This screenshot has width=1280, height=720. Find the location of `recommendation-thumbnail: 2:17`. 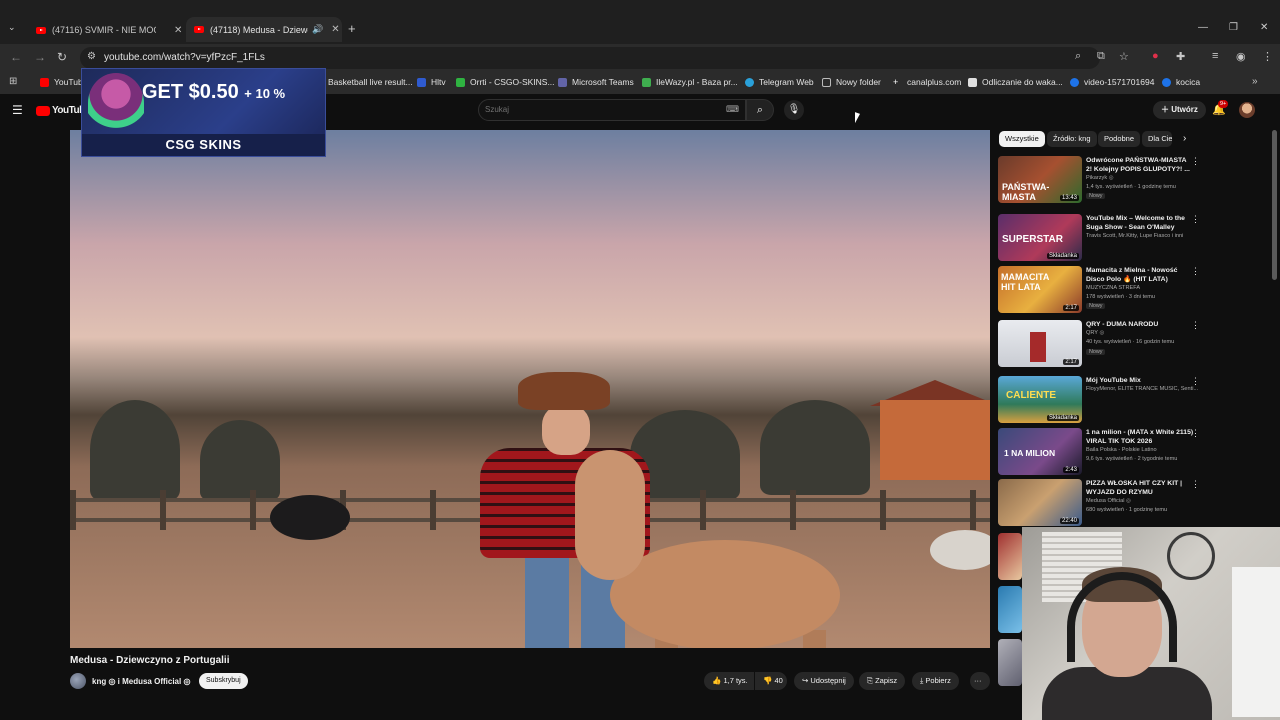

recommendation-thumbnail: 2:17 is located at coordinates (1040, 343).